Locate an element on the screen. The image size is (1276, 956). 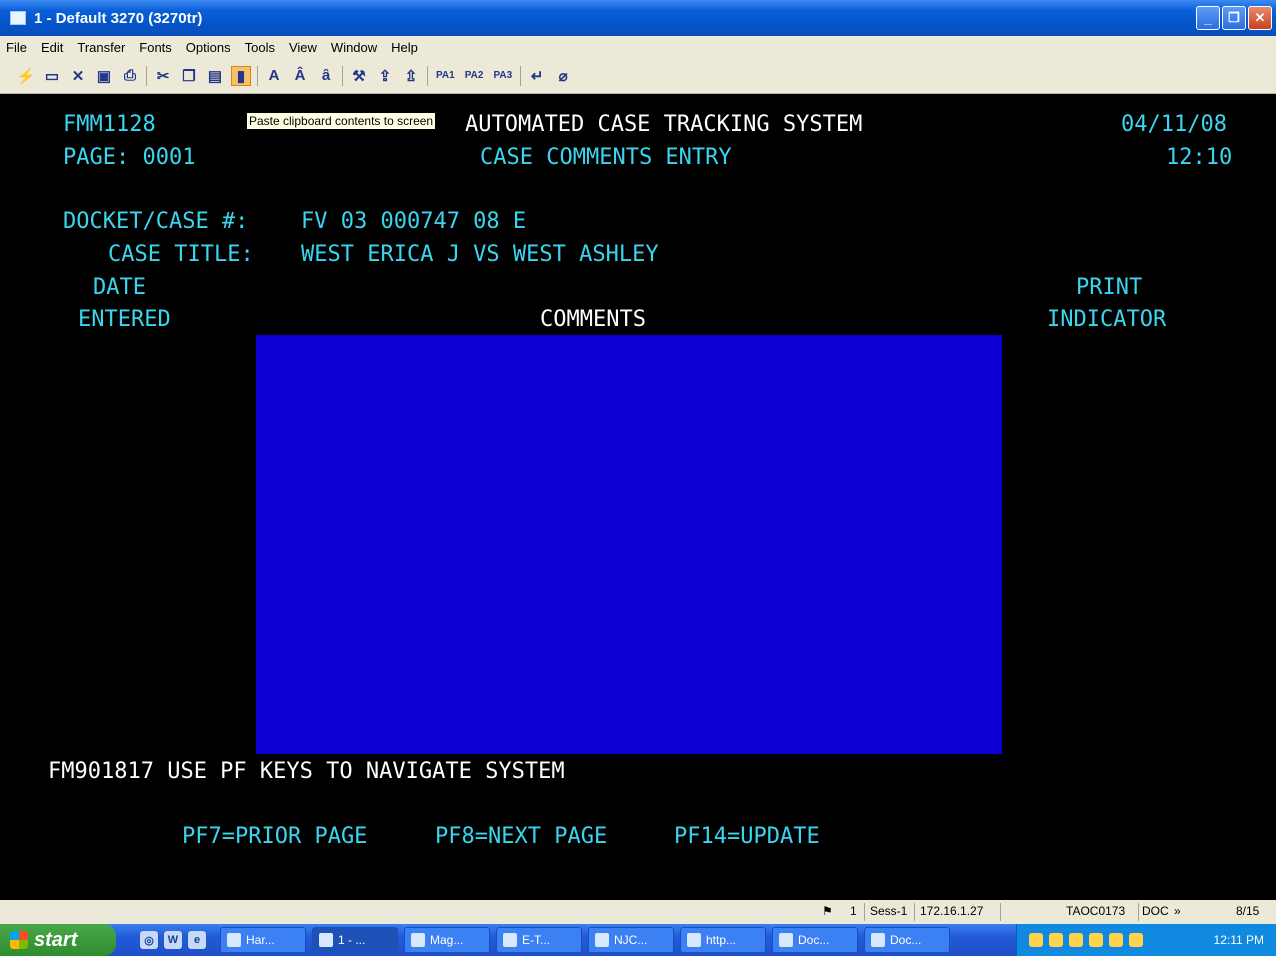
start-label: start is located at coordinates (56, 939).